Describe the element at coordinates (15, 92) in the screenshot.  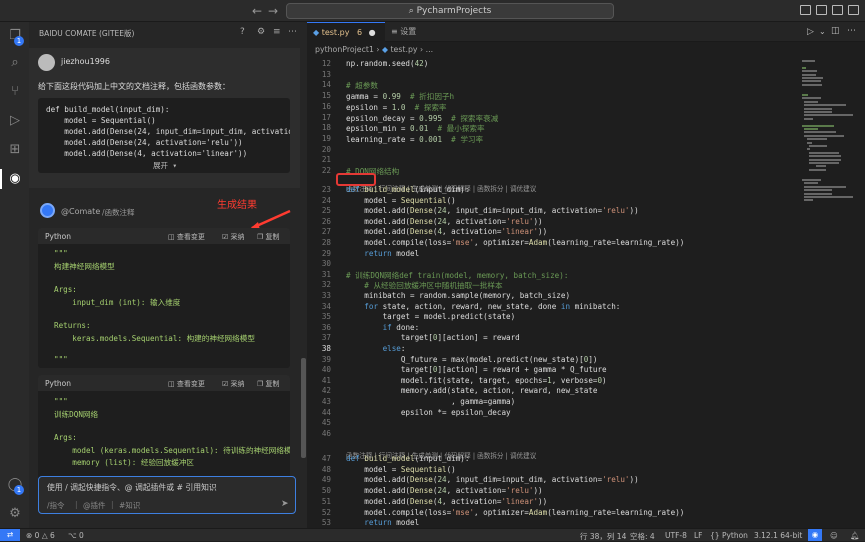
I see `source-control-icon: ⑂` at that location.